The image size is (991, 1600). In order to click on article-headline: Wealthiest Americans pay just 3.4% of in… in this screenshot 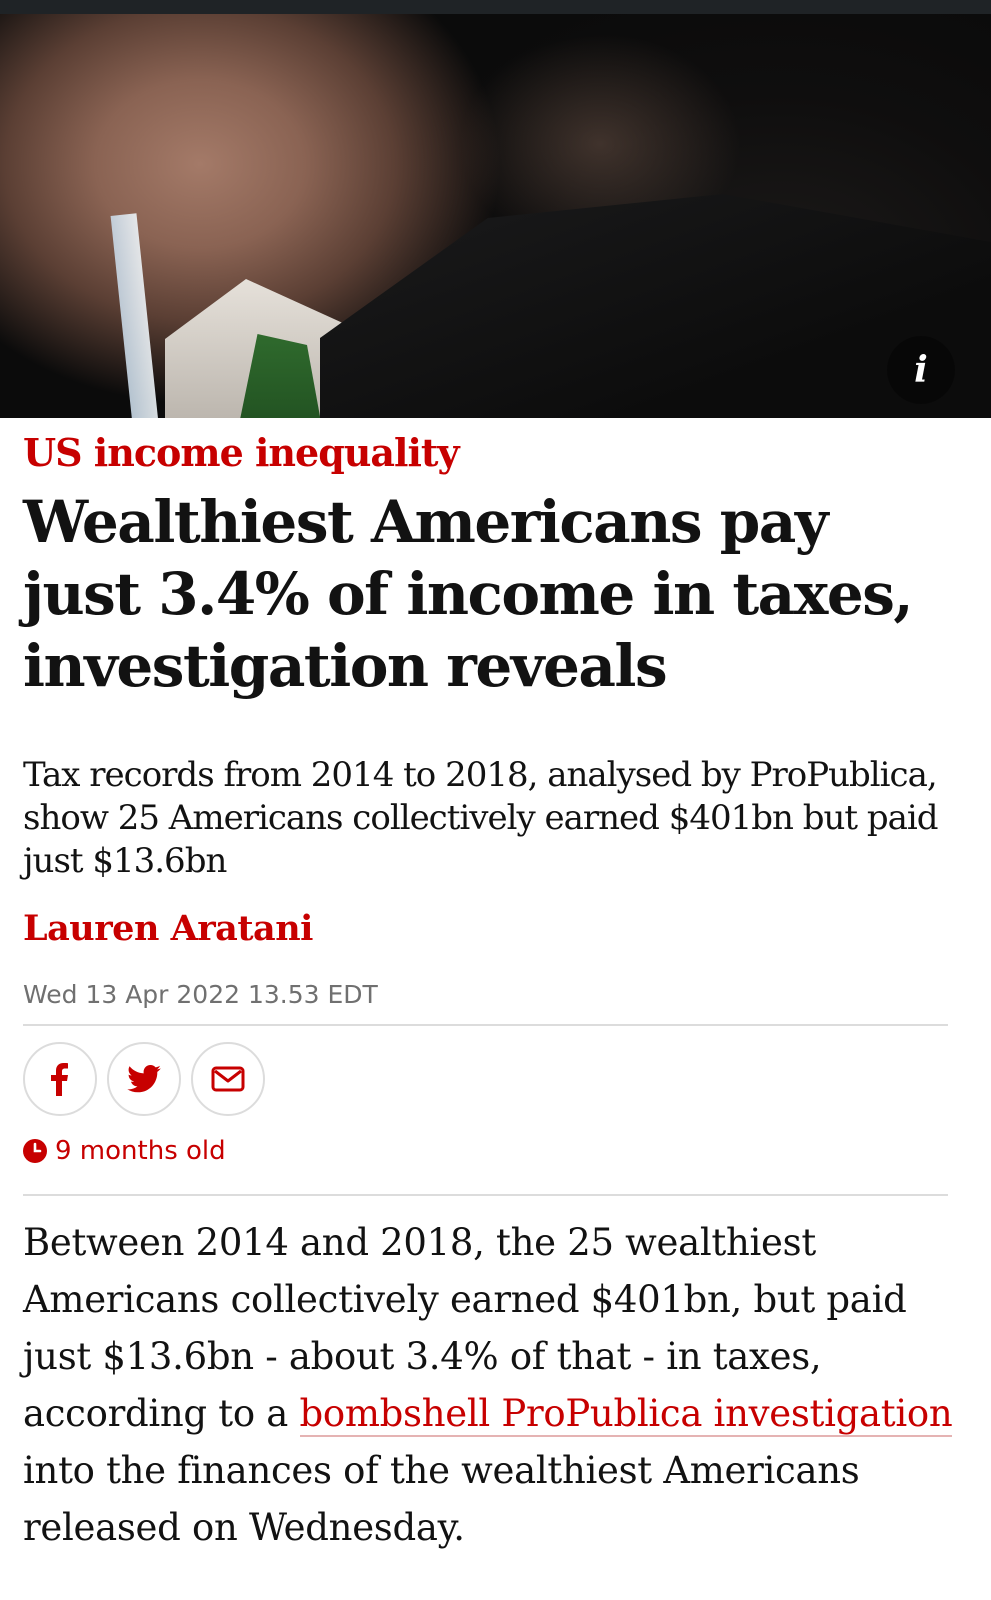, I will do `click(468, 594)`.